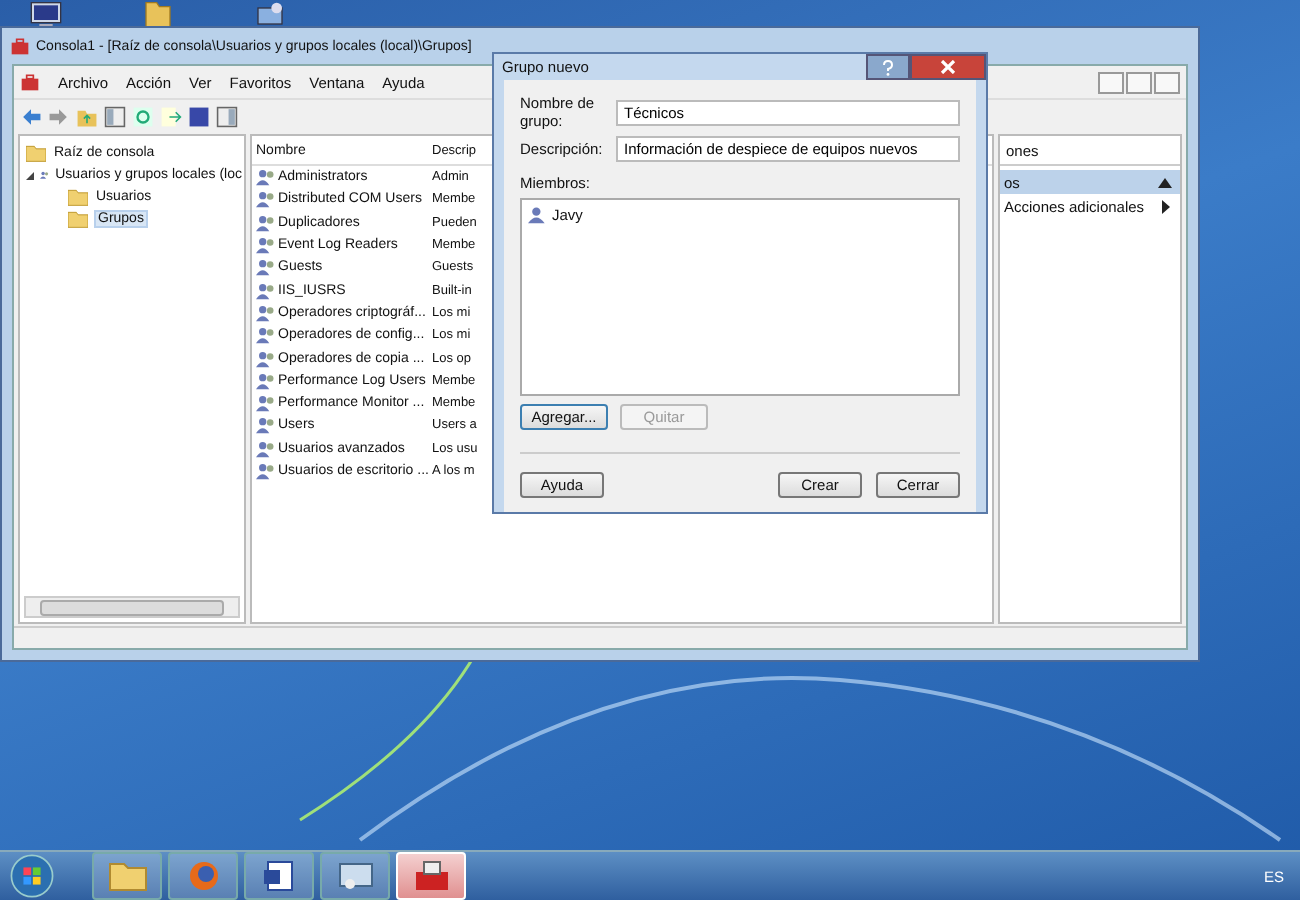 Image resolution: width=1300 pixels, height=900 pixels. Describe the element at coordinates (132, 607) in the screenshot. I see `horizontal-scrollbar` at that location.